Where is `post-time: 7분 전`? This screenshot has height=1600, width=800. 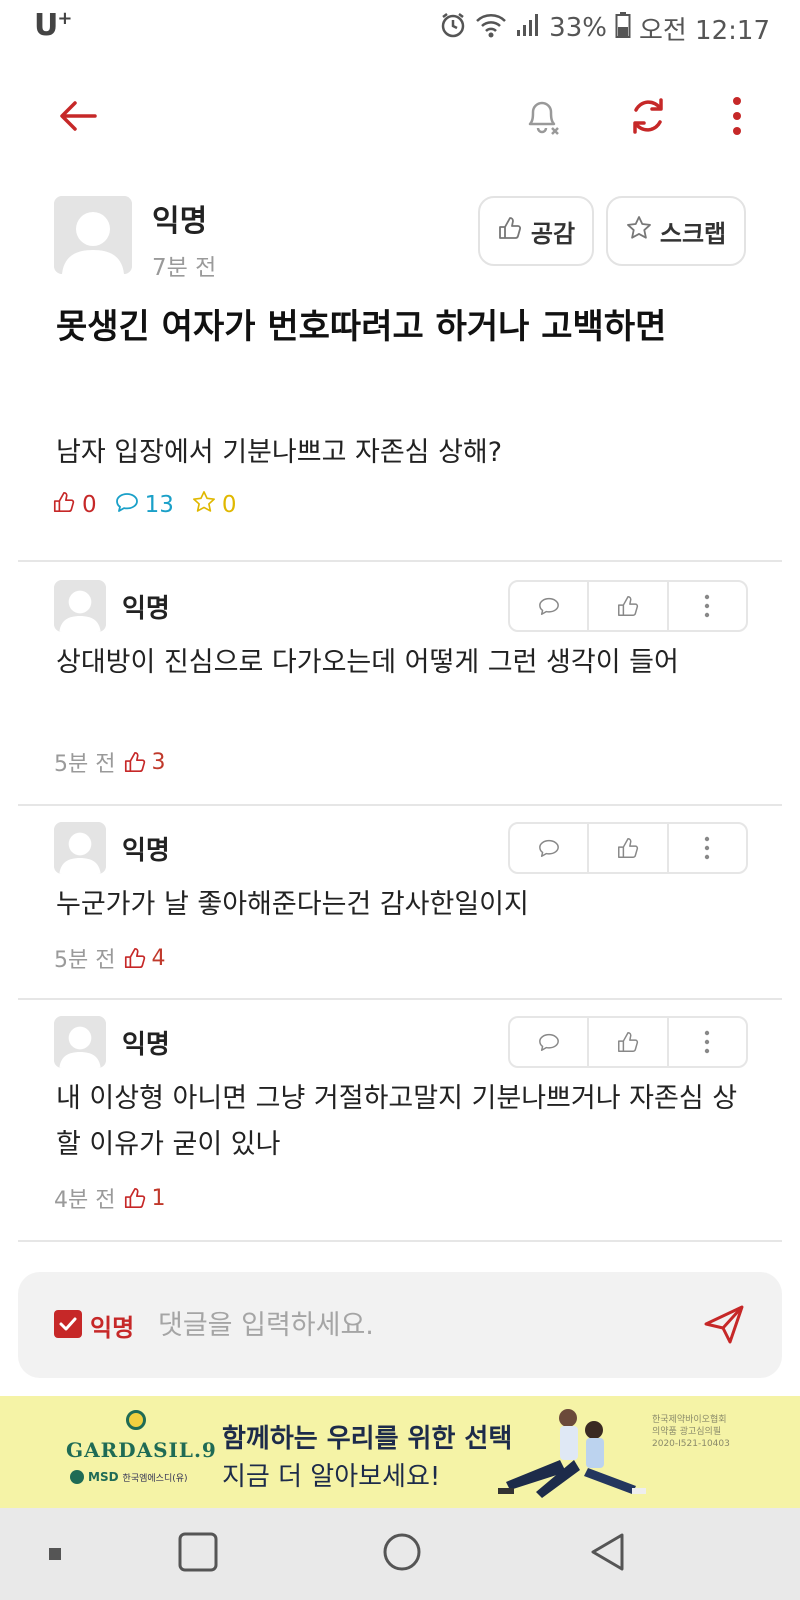
post-time: 7분 전 is located at coordinates (184, 268).